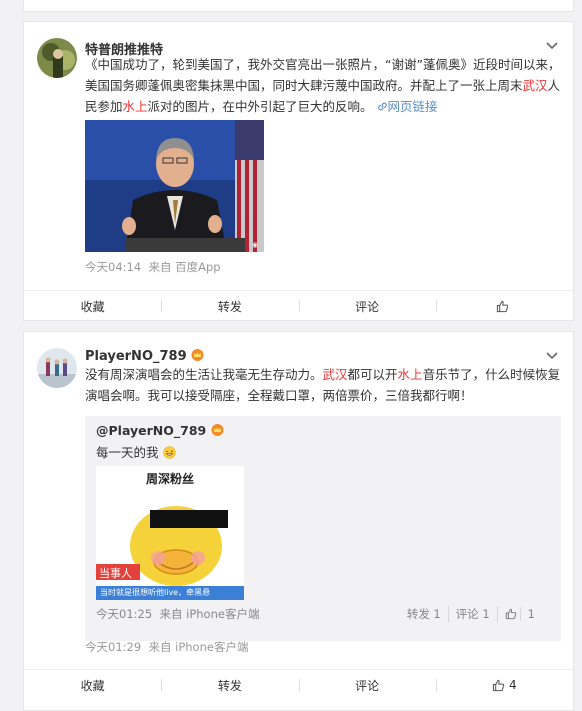 The image size is (582, 711). Describe the element at coordinates (382, 106) in the screenshot. I see `link-icon` at that location.